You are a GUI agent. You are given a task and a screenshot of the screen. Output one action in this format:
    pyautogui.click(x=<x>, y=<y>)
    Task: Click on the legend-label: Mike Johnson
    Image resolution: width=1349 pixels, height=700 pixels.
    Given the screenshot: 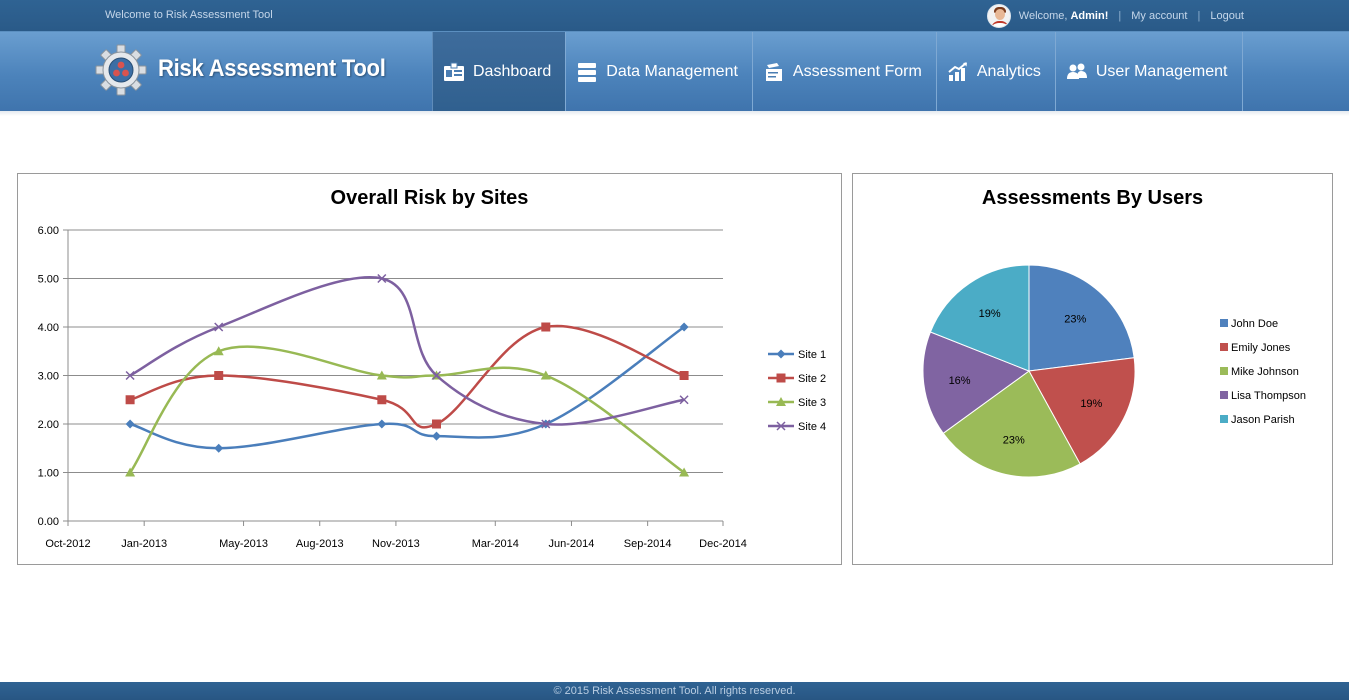 What is the action you would take?
    pyautogui.click(x=1265, y=372)
    